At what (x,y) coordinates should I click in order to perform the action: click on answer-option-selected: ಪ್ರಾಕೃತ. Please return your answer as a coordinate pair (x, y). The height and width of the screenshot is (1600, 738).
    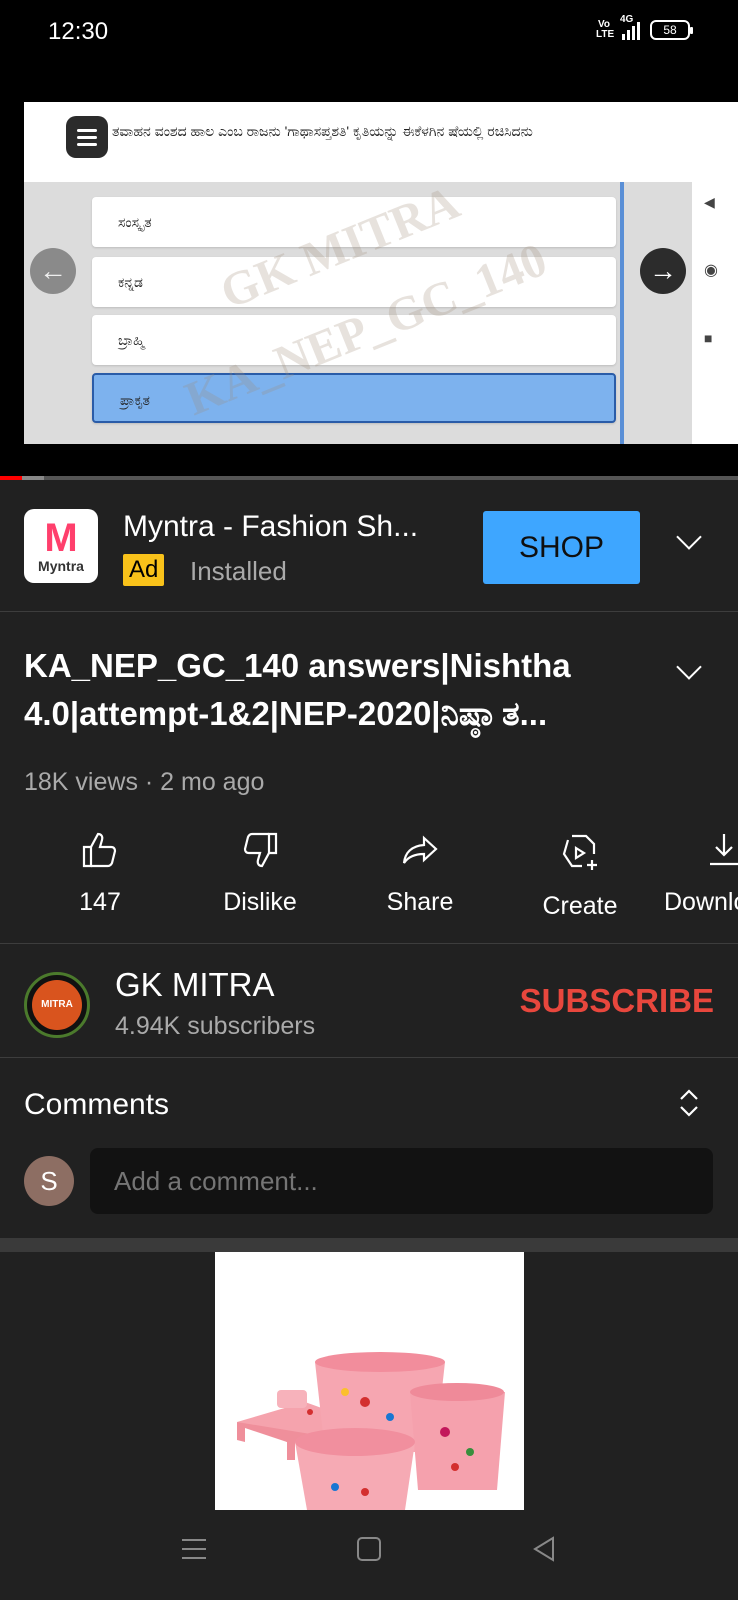
    Looking at the image, I should click on (354, 398).